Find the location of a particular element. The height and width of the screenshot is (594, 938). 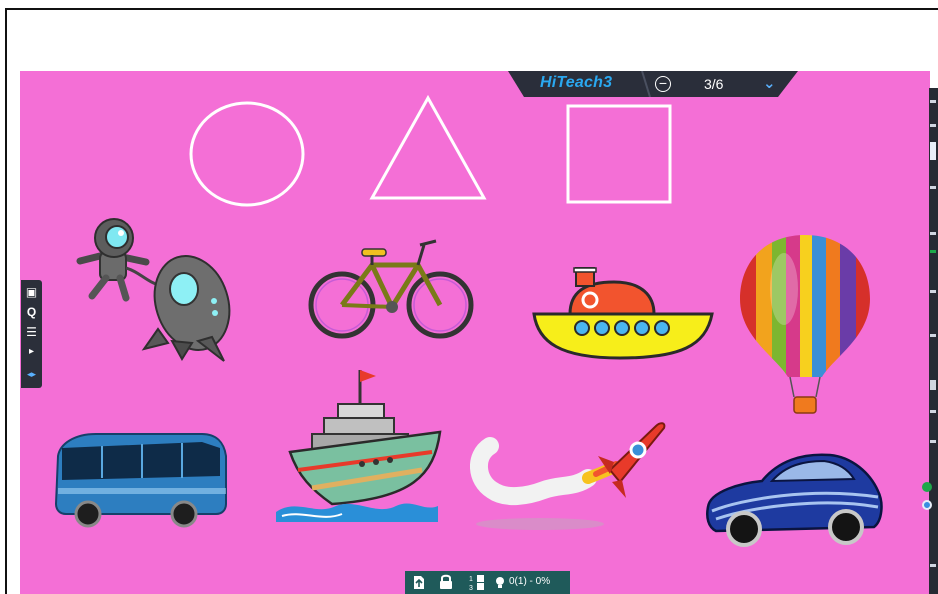

bicycle-image is located at coordinates (393, 290).